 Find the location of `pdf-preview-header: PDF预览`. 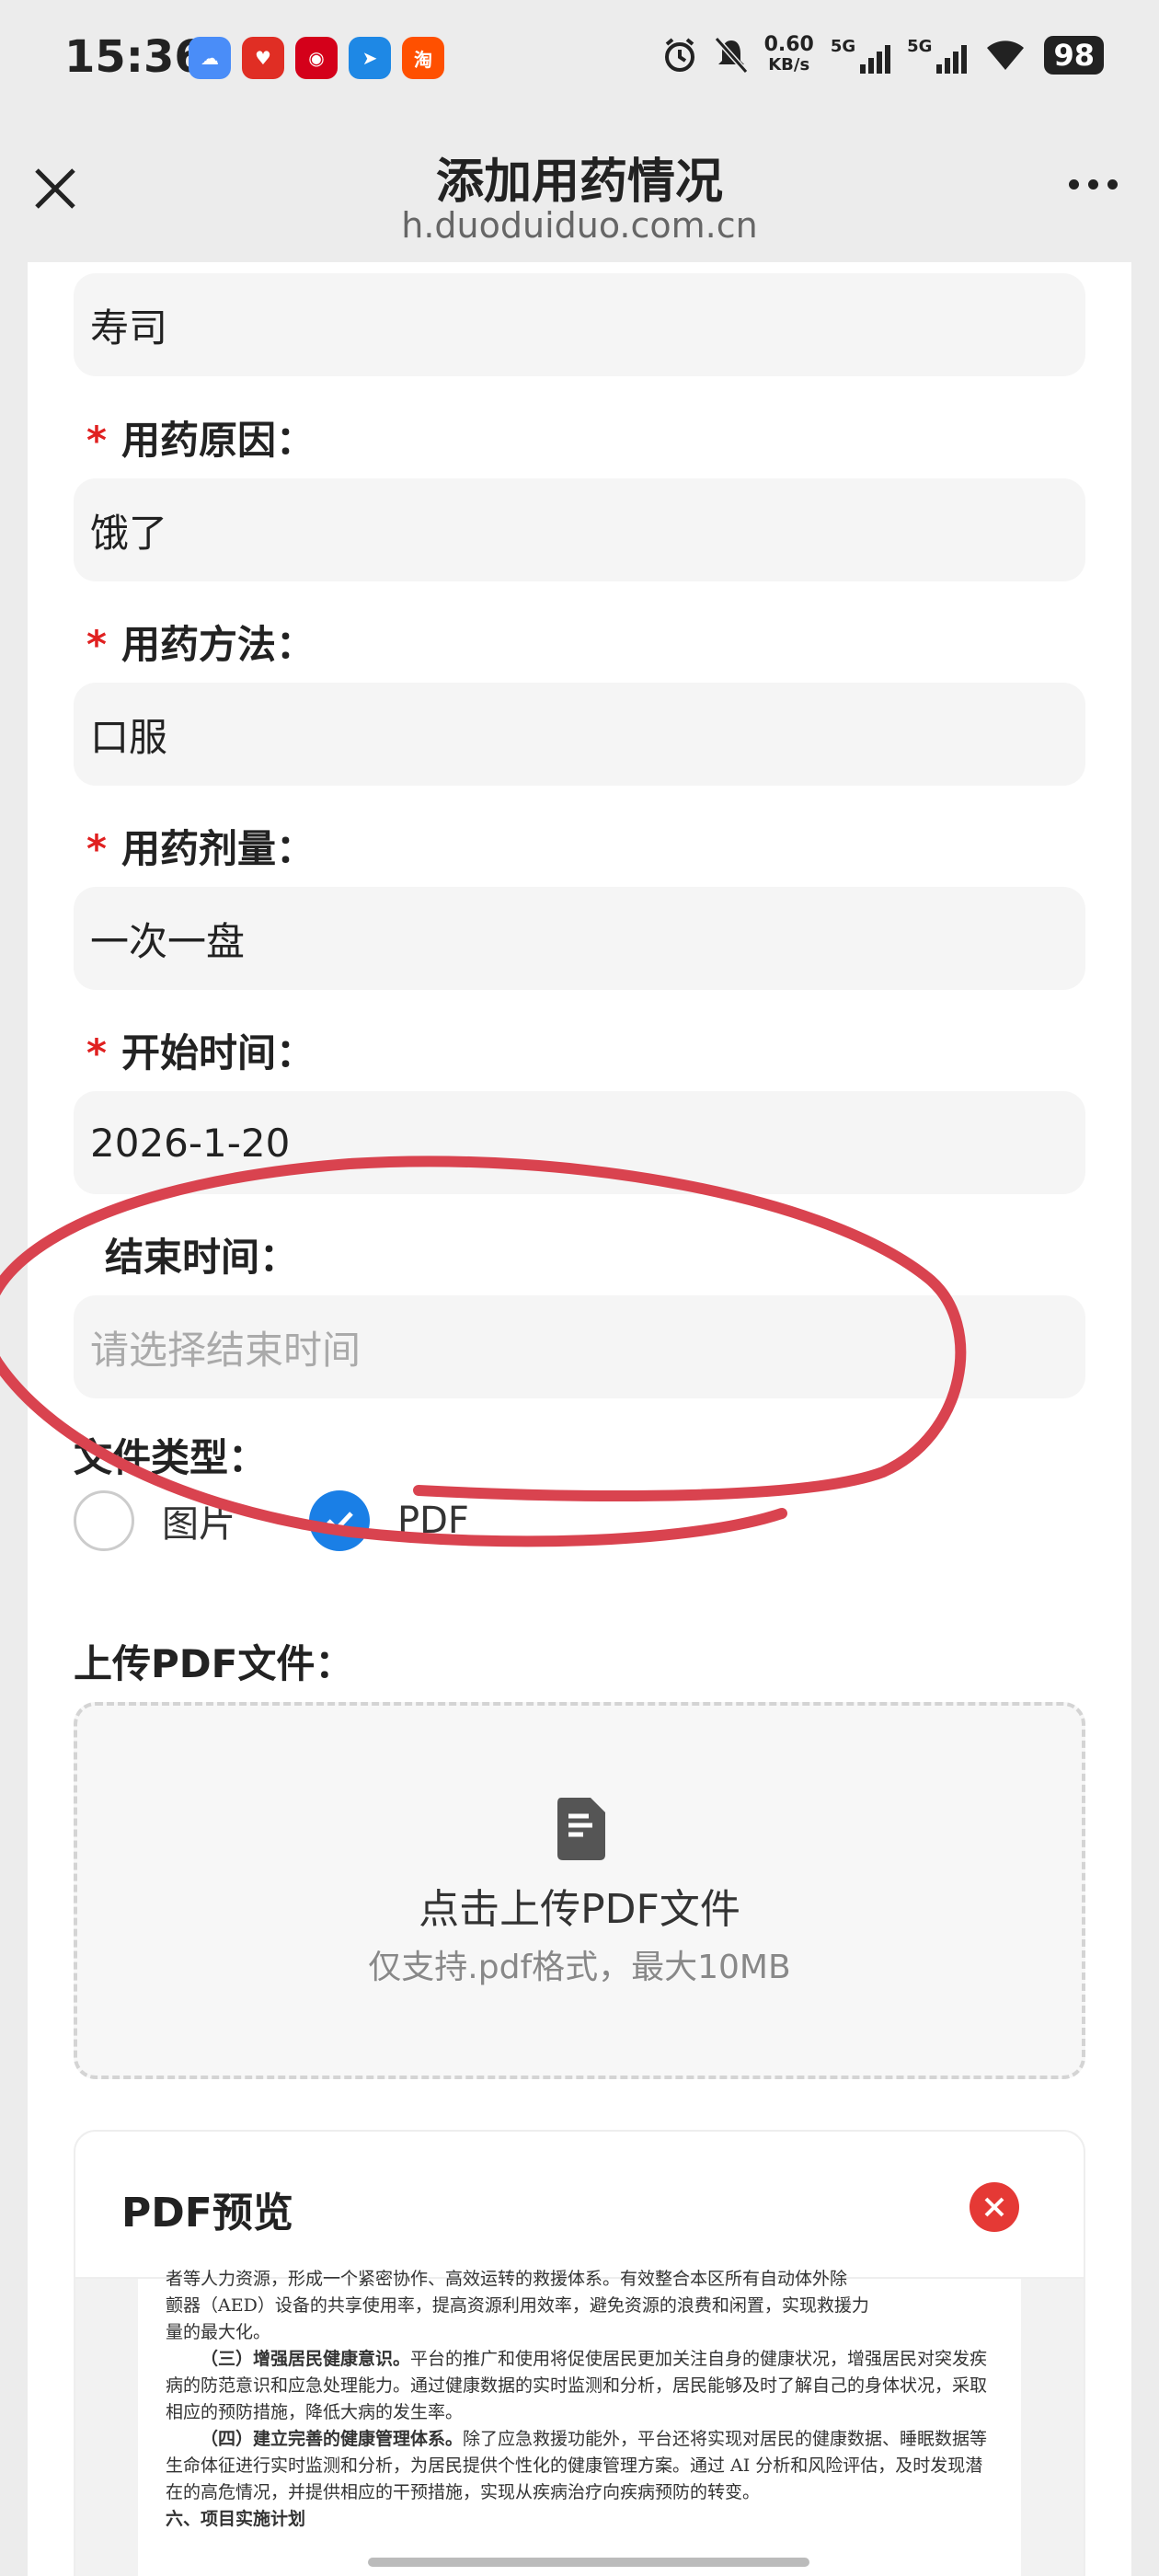

pdf-preview-header: PDF预览 is located at coordinates (579, 2205).